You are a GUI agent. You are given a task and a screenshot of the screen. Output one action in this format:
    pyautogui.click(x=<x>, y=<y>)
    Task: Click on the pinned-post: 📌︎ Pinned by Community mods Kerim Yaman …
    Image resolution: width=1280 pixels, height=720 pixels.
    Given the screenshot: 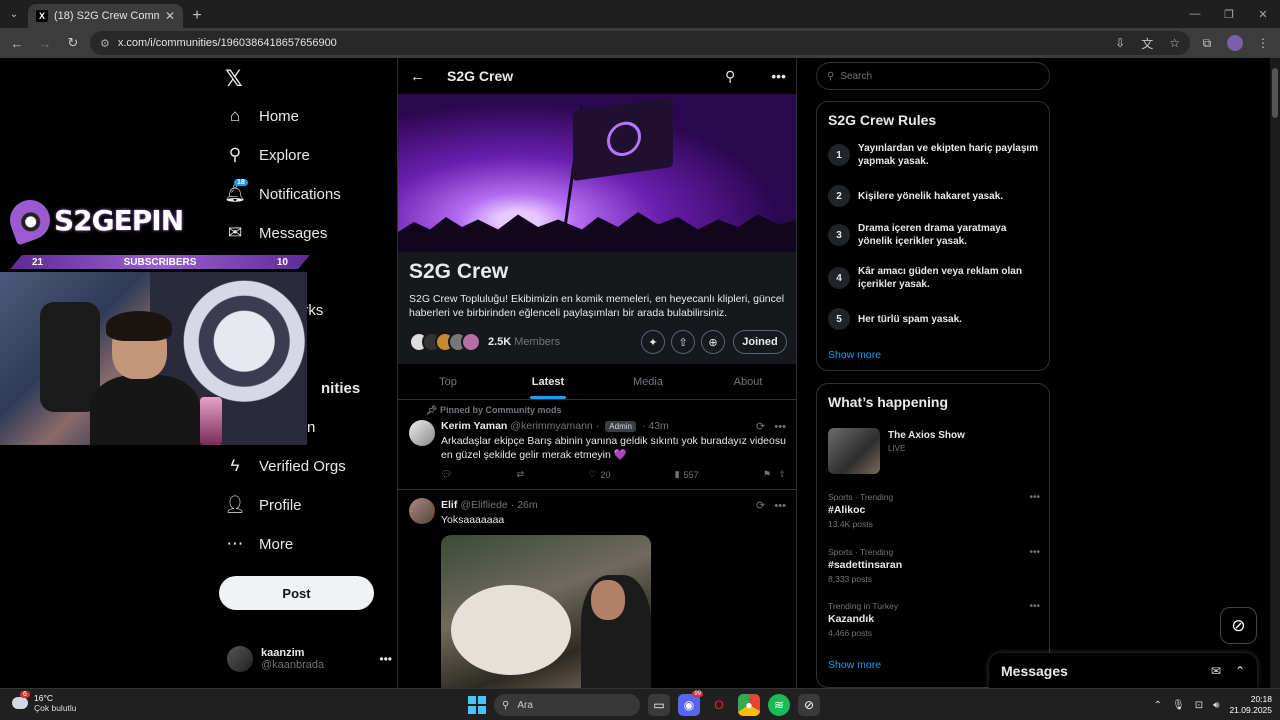 What is the action you would take?
    pyautogui.click(x=597, y=445)
    